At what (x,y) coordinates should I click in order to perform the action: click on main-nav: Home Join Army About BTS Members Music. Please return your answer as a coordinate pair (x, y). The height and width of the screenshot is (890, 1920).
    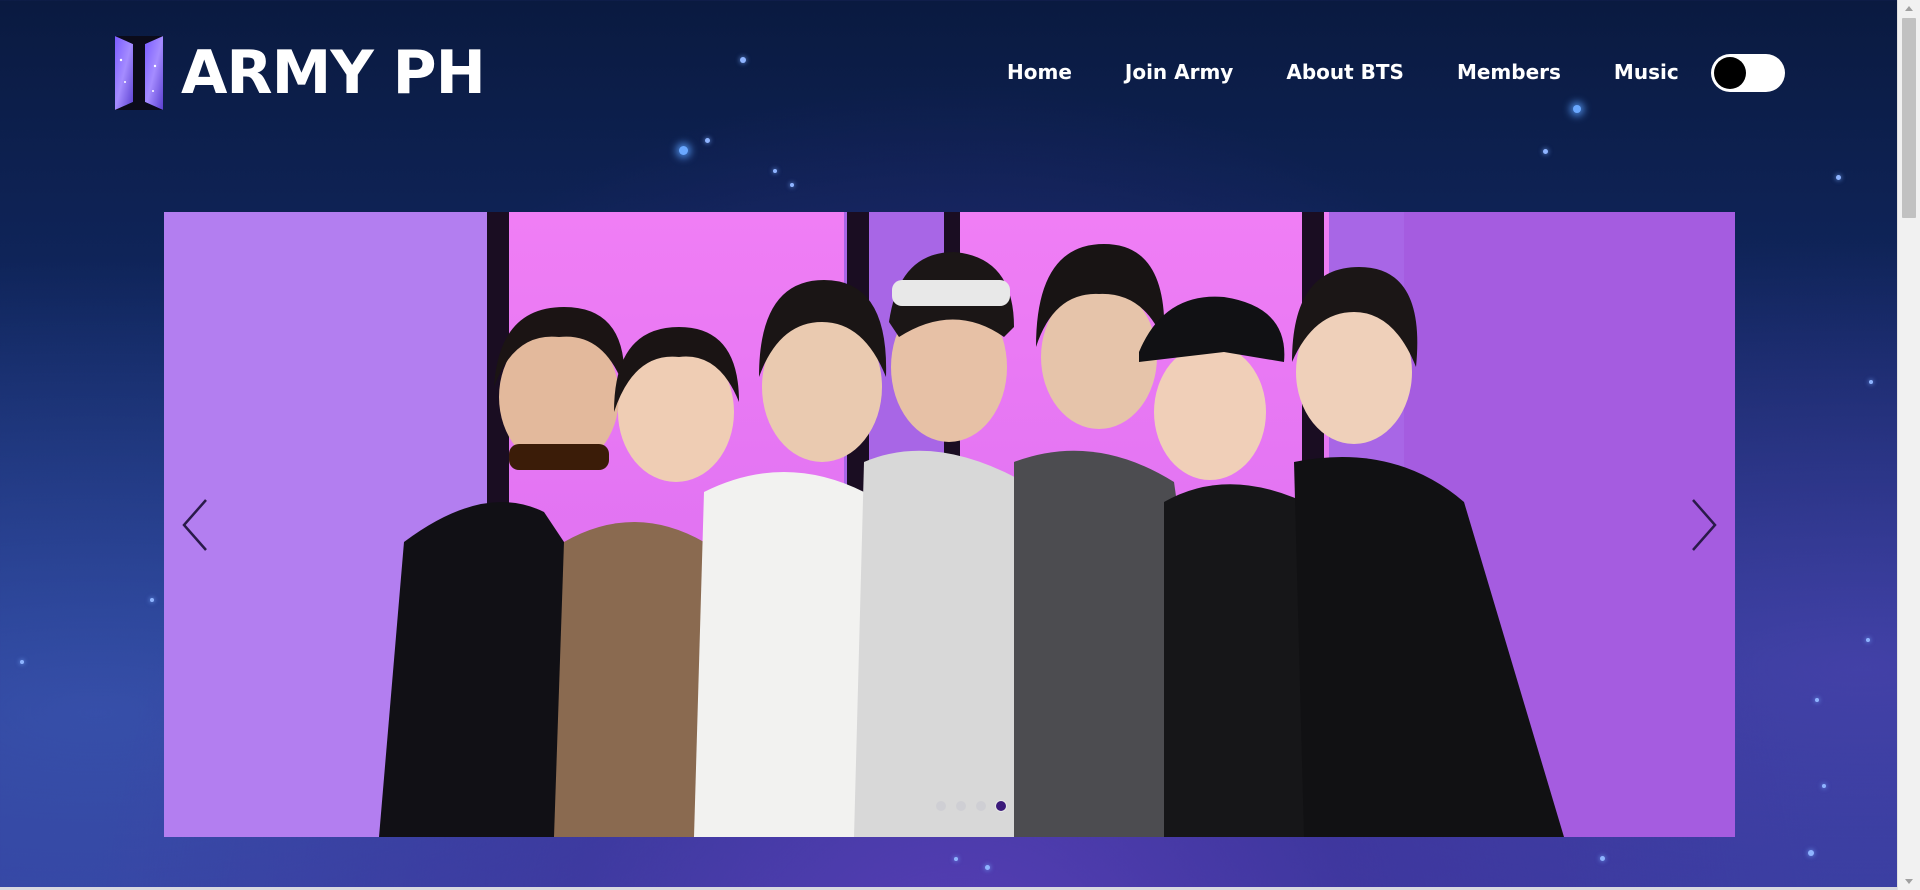
    Looking at the image, I should click on (1343, 72).